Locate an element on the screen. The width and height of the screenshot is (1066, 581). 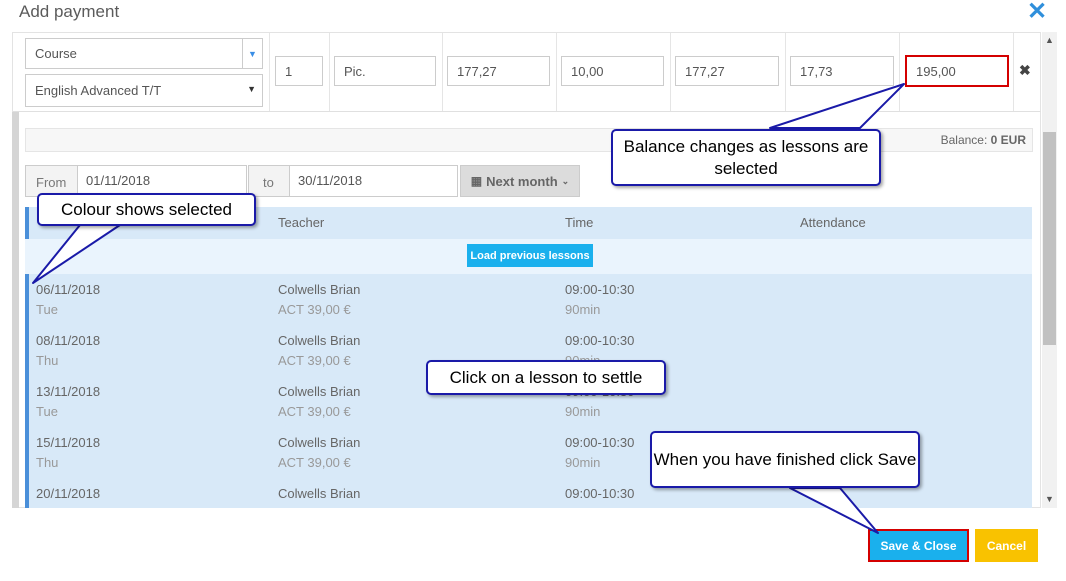
colour-callout: Colour shows selected is located at coordinates (146, 209).